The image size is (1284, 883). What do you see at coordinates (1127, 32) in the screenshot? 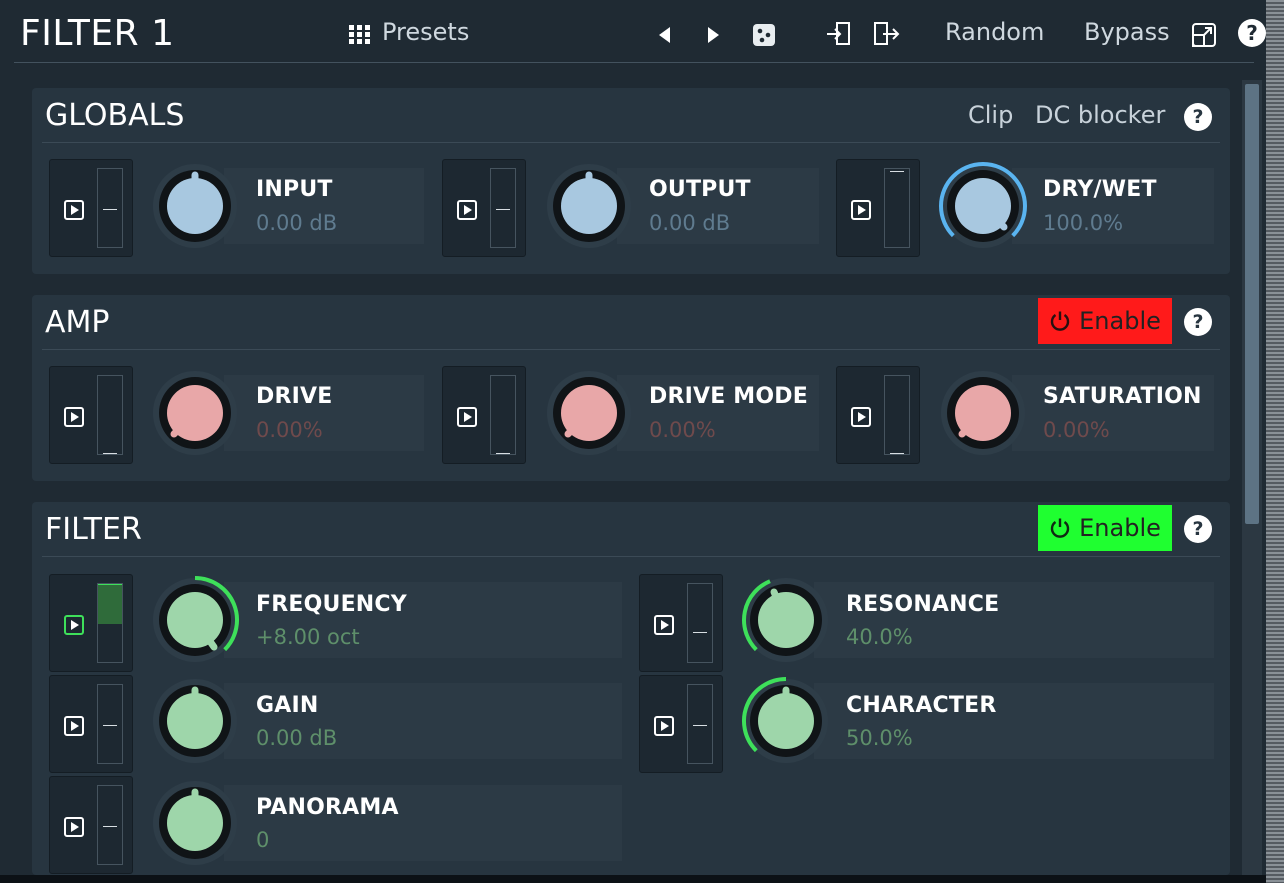
I see `bypass-button: Bypass` at bounding box center [1127, 32].